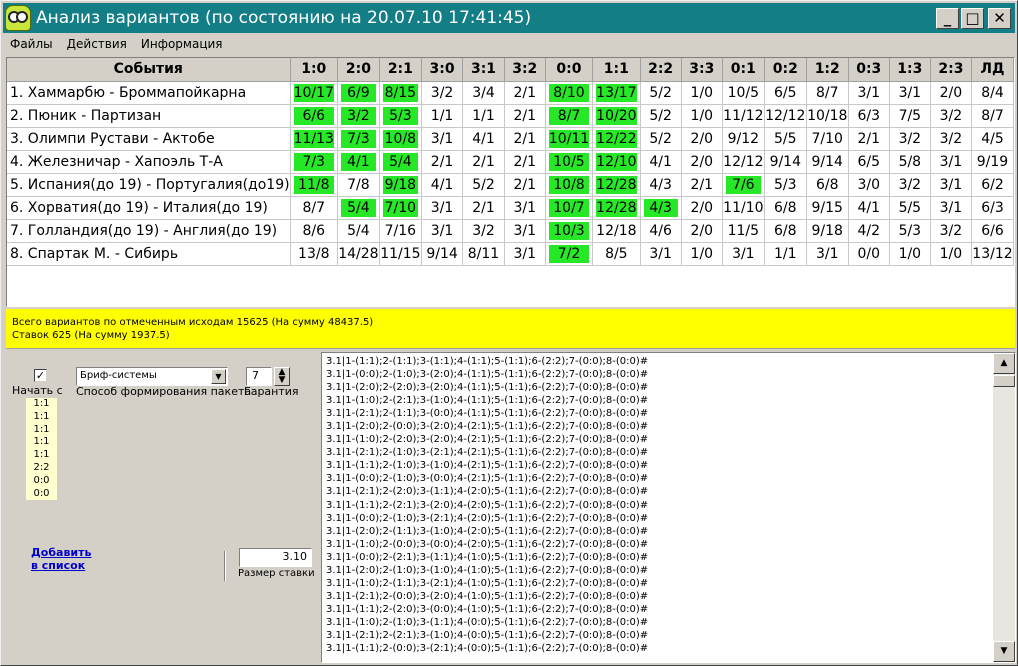  Describe the element at coordinates (1004, 363) in the screenshot. I see `scroll-up-icon: ▲` at that location.